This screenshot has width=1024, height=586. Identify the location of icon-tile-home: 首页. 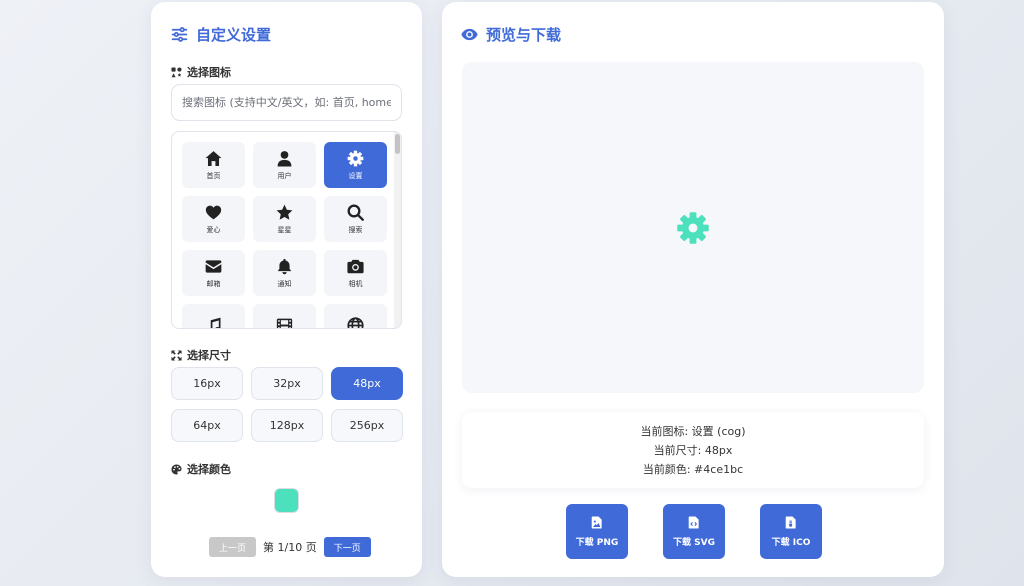
(213, 165).